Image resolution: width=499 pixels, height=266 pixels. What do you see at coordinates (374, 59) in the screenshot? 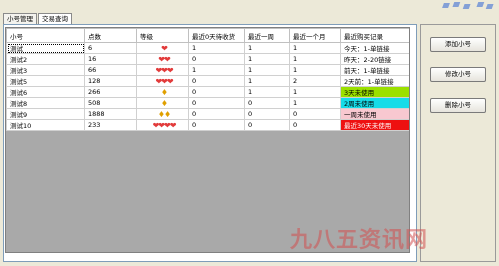
I see `last-purchase-cell: 昨天：2-20链接` at bounding box center [374, 59].